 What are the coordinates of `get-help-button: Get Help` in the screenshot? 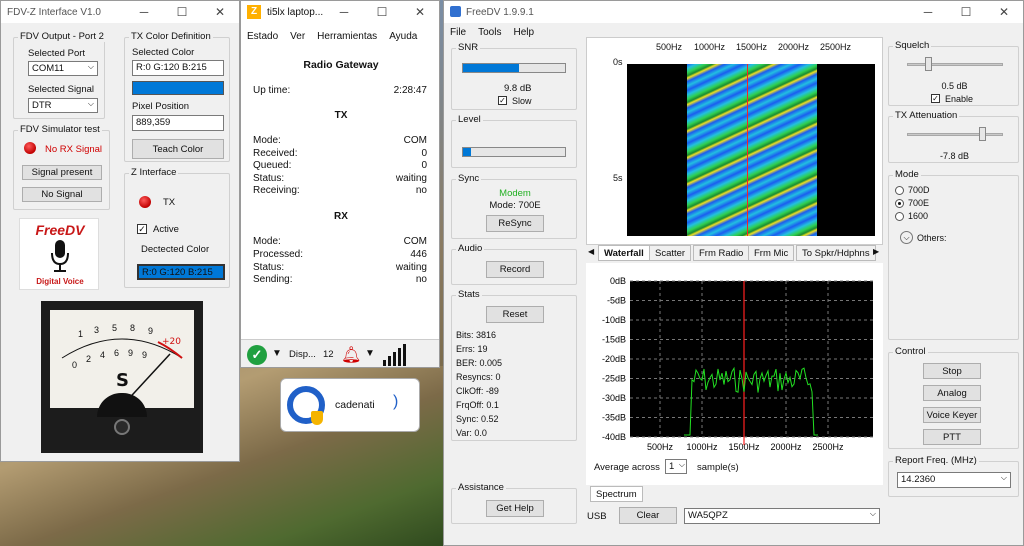 It's located at (515, 508).